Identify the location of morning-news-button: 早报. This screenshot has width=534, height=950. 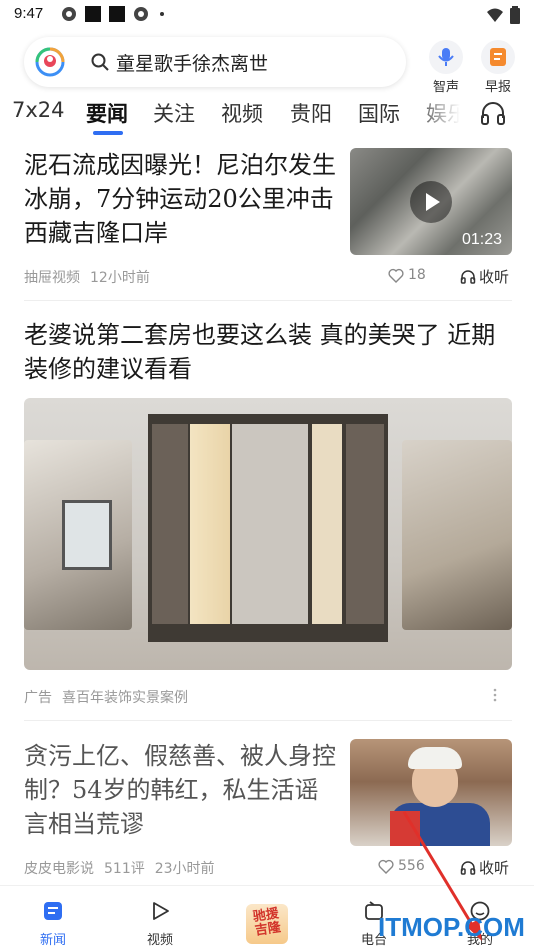
(498, 67).